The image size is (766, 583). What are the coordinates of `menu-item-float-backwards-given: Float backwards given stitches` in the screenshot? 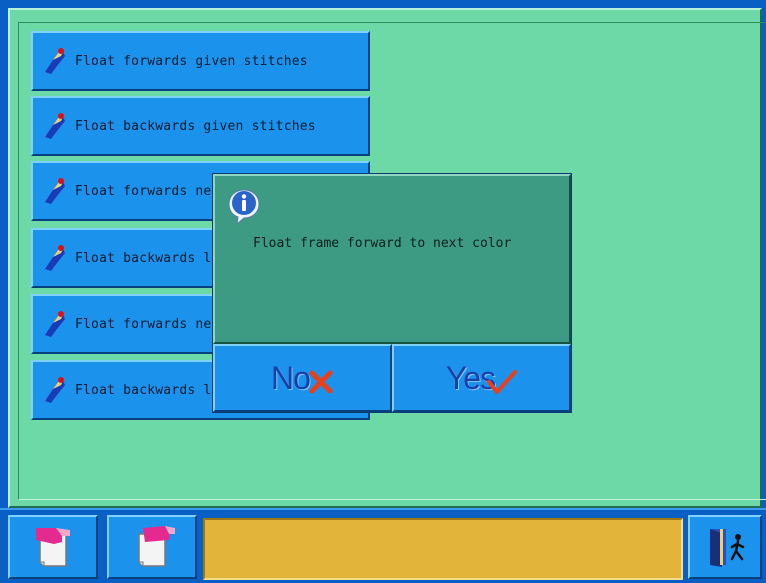 It's located at (200, 126).